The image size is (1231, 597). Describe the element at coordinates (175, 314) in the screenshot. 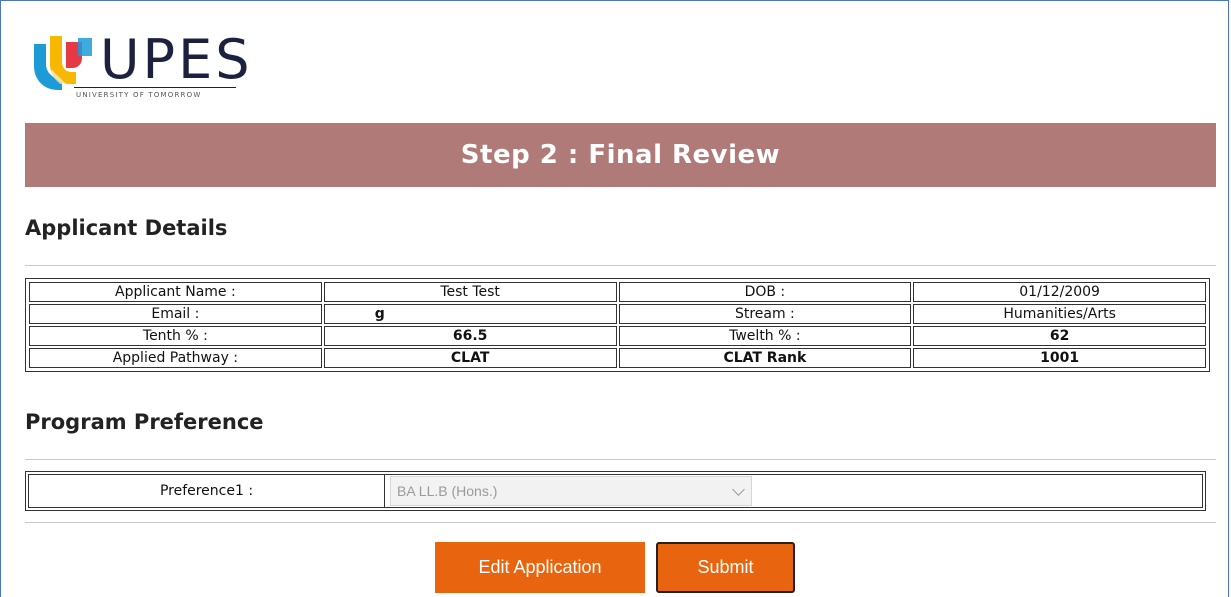

I see `email-label: Email :` at that location.